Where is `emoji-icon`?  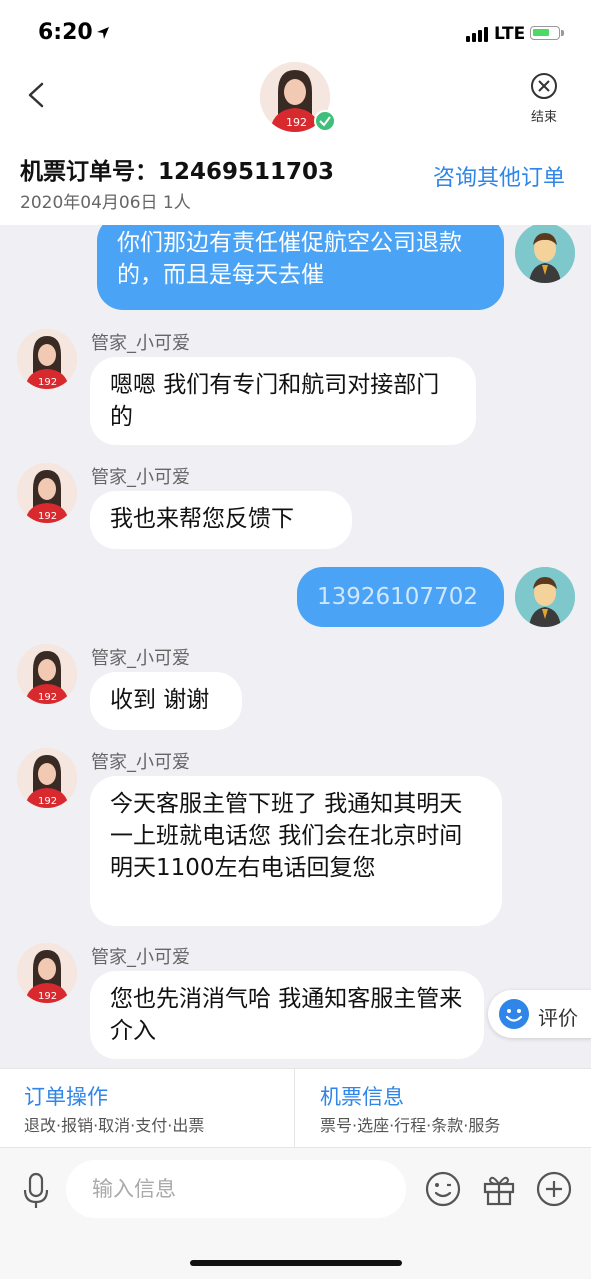
emoji-icon is located at coordinates (443, 1189).